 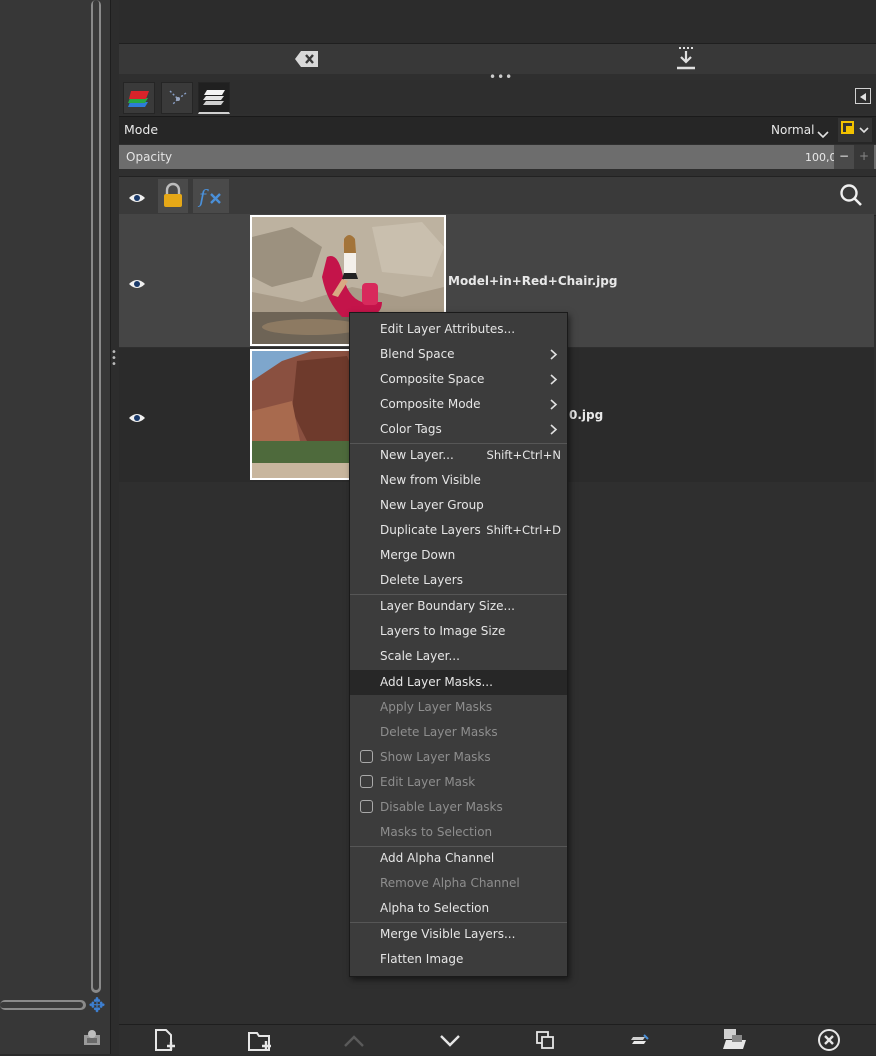 What do you see at coordinates (41, 1005) in the screenshot?
I see `horizontal-scrollbar-track` at bounding box center [41, 1005].